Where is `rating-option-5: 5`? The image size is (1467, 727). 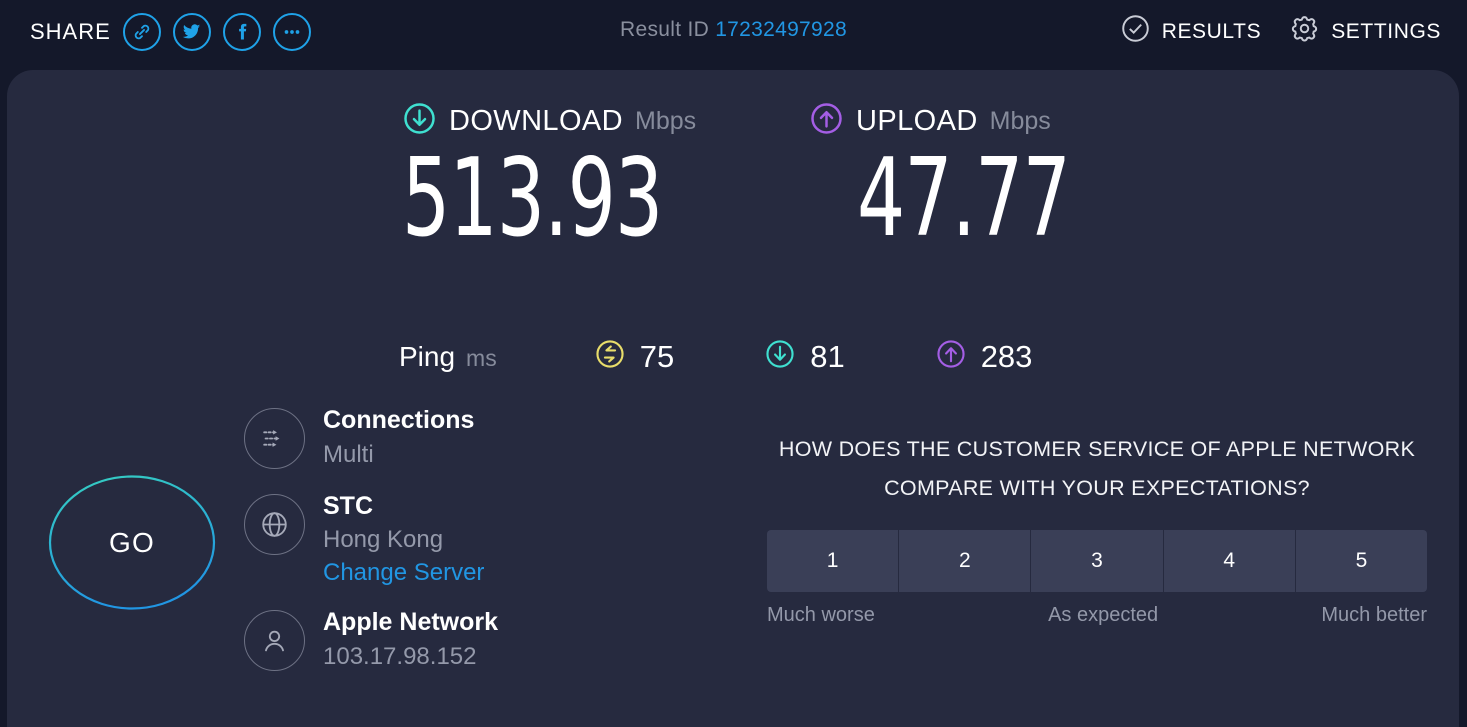 rating-option-5: 5 is located at coordinates (1361, 561).